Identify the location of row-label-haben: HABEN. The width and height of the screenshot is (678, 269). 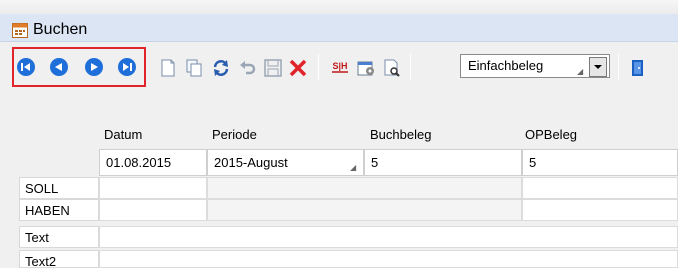
(59, 210).